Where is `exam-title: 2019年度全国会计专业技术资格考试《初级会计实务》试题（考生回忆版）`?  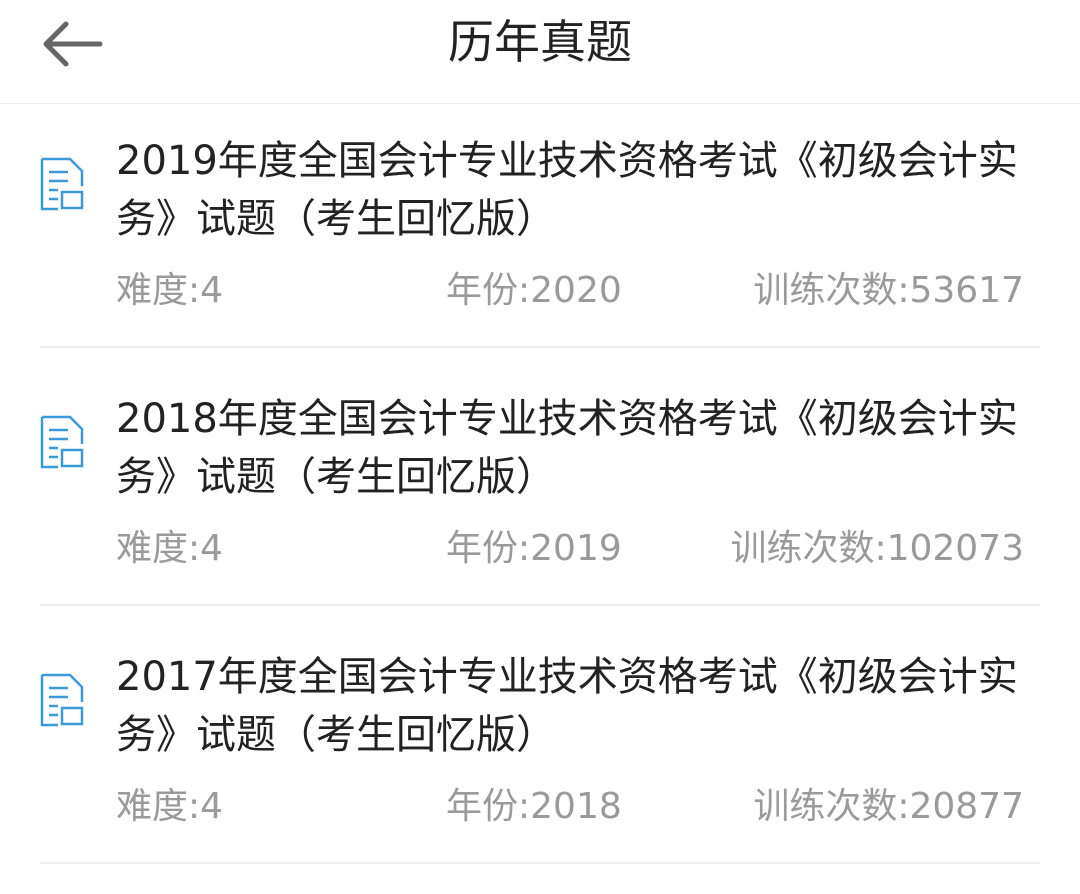 exam-title: 2019年度全国会计专业技术资格考试《初级会计实务》试题（考生回忆版） is located at coordinates (567, 190).